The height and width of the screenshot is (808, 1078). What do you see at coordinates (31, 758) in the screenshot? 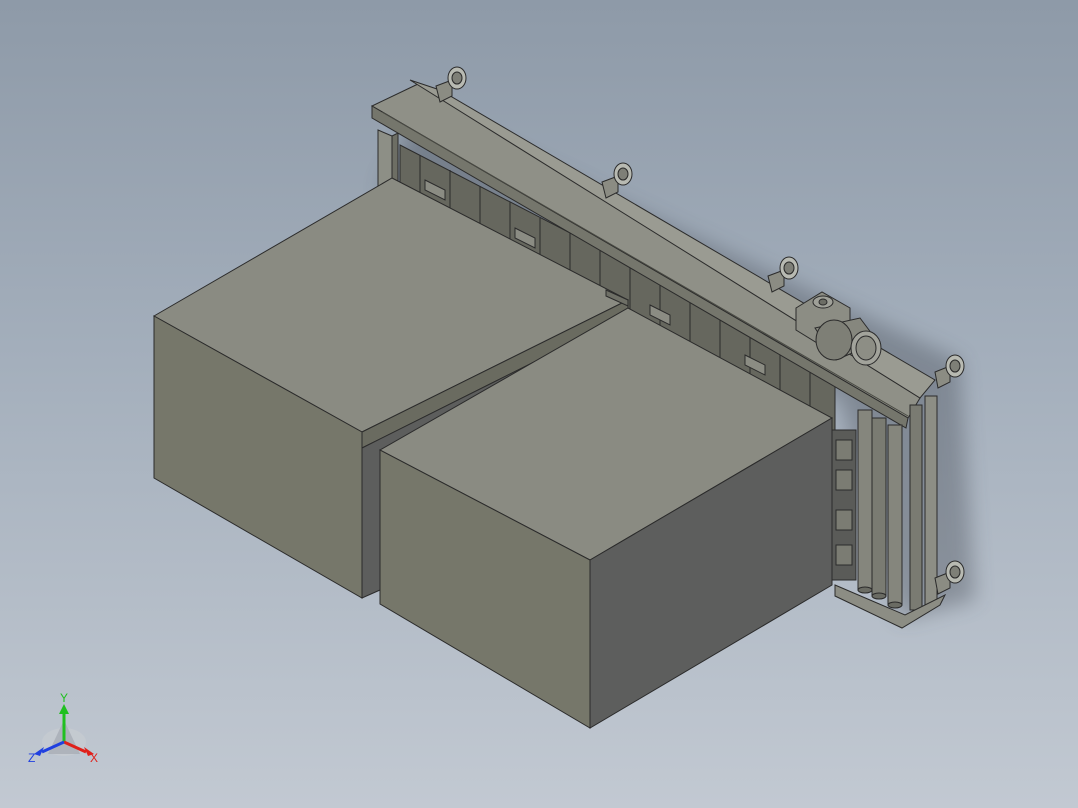
I see `z-axis-label: Z` at bounding box center [31, 758].